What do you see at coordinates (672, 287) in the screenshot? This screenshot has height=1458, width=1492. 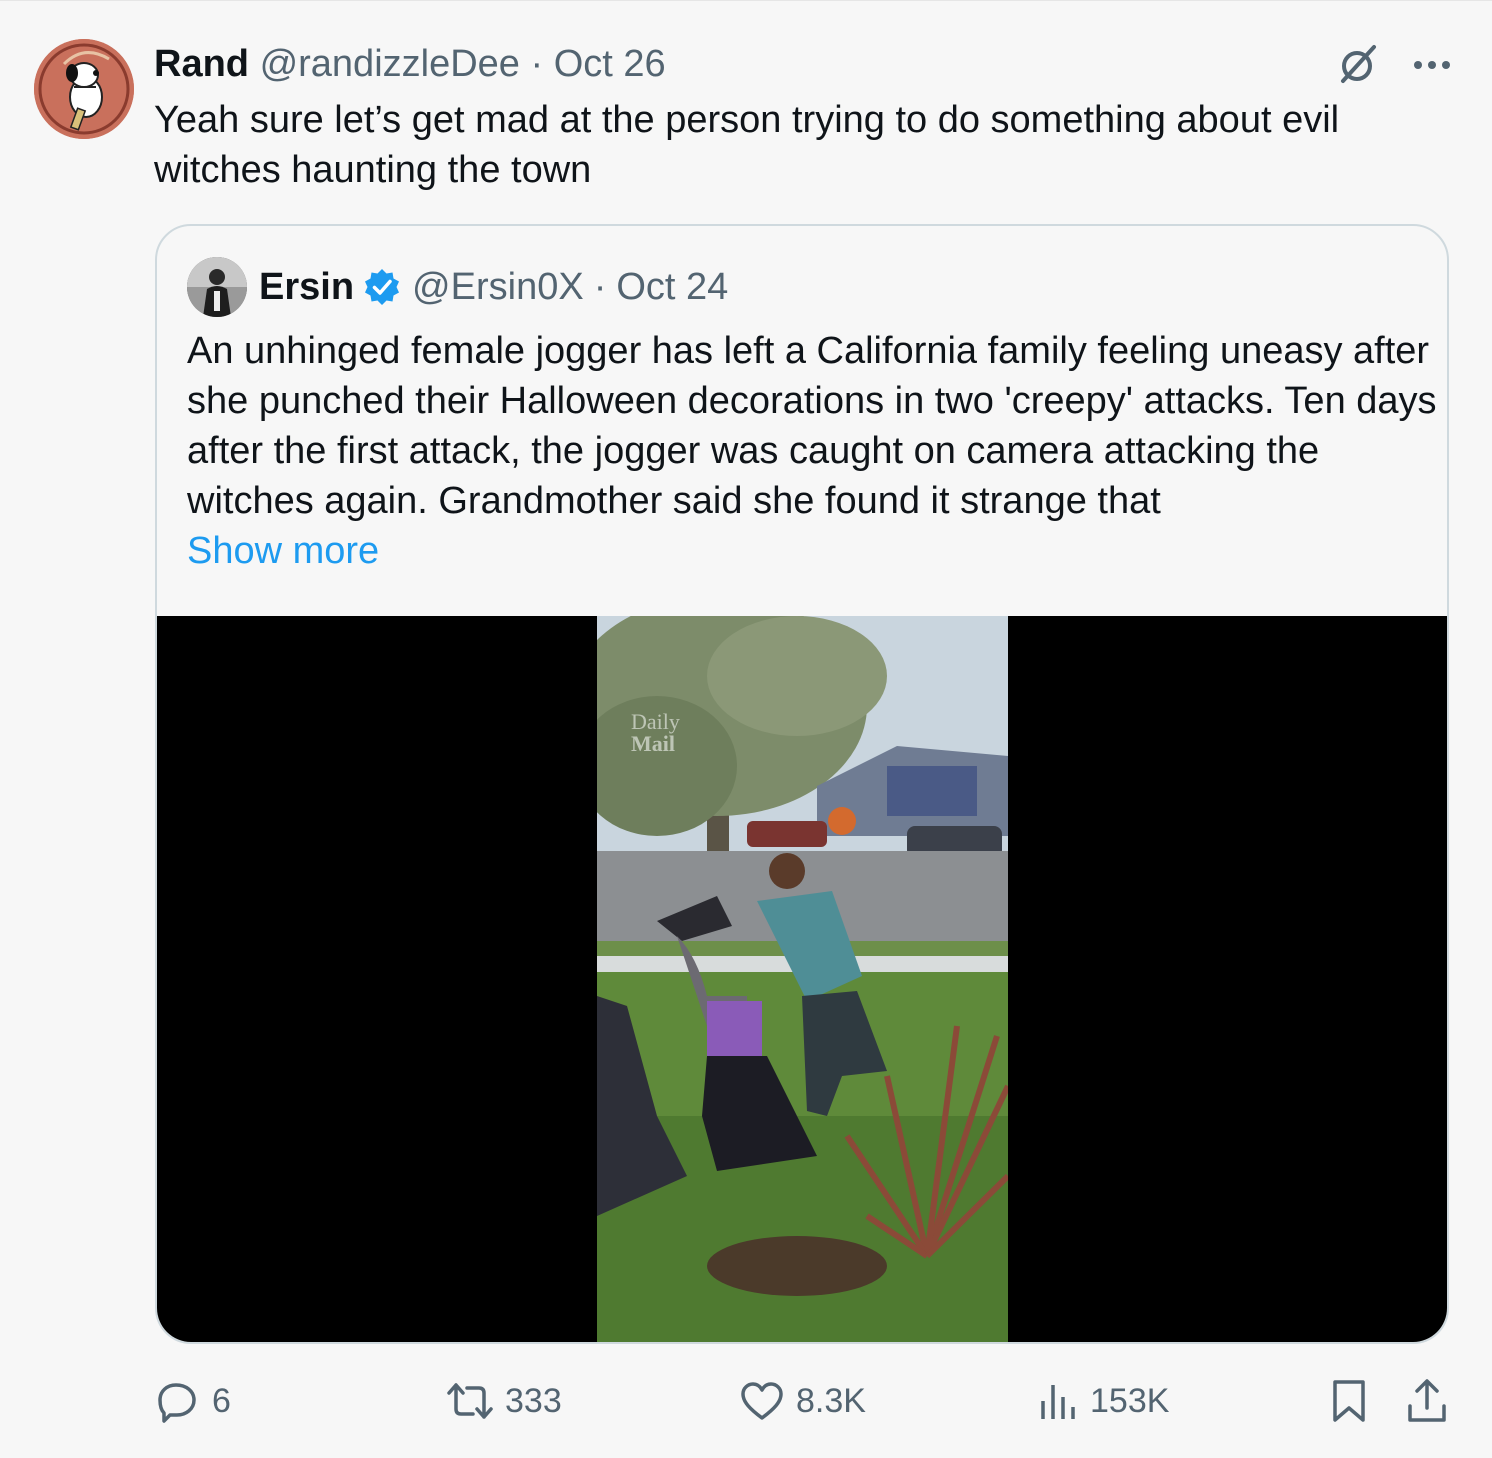 I see `quoted-tweet-date: Oct 24` at bounding box center [672, 287].